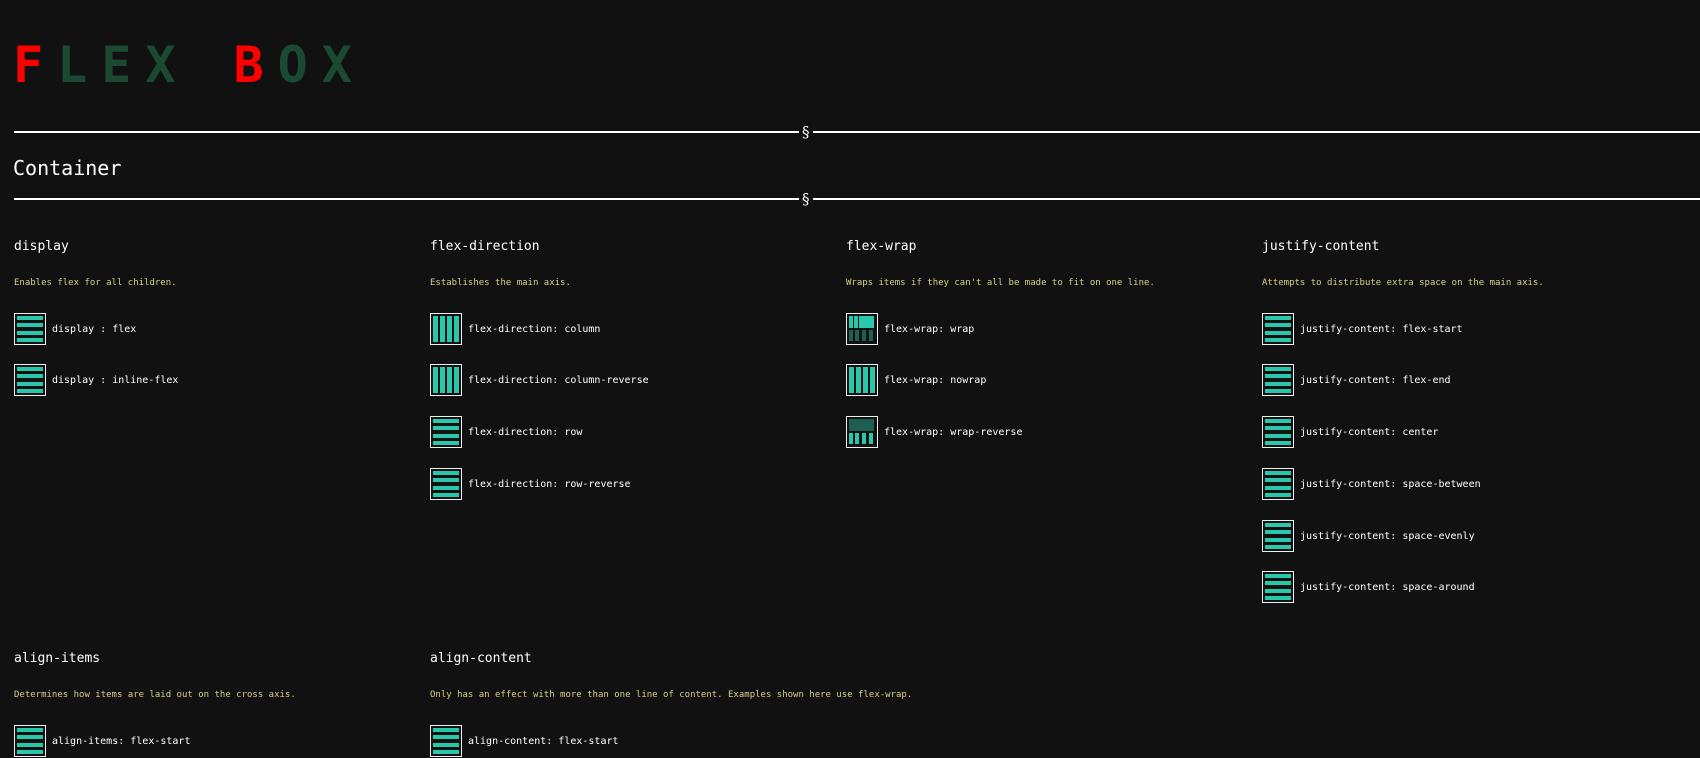 The height and width of the screenshot is (758, 1700). I want to click on item-justify-content-center: justify-content: center, so click(1350, 432).